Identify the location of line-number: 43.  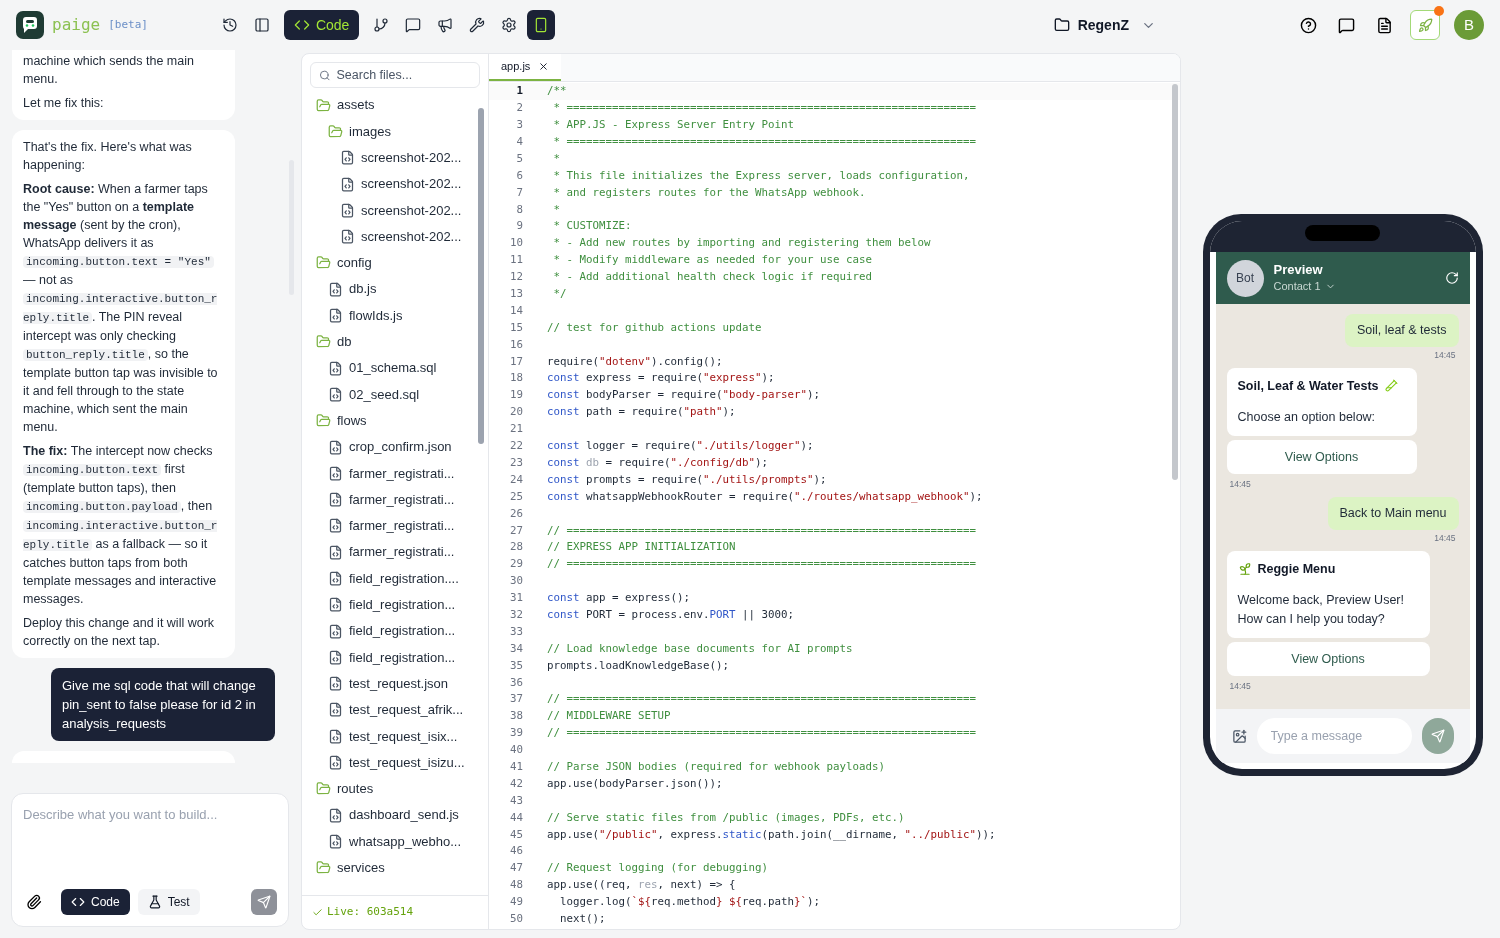
(516, 800).